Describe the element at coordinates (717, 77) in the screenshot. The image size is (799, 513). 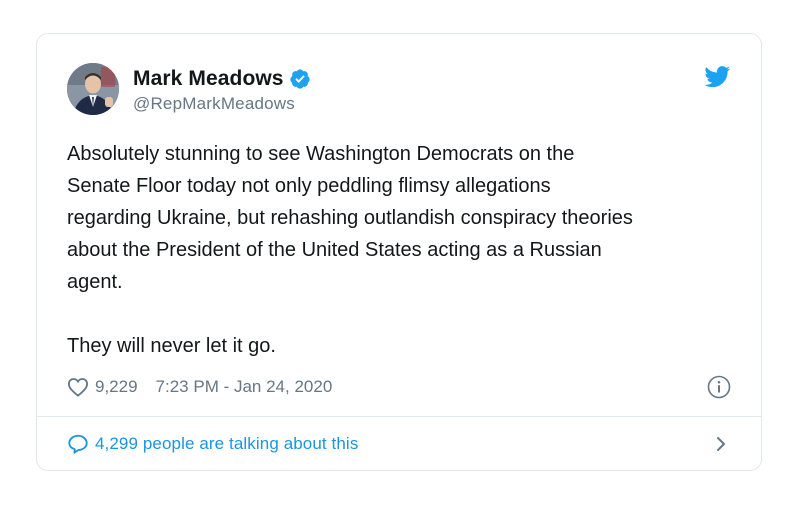
I see `twitter-bird-icon` at that location.